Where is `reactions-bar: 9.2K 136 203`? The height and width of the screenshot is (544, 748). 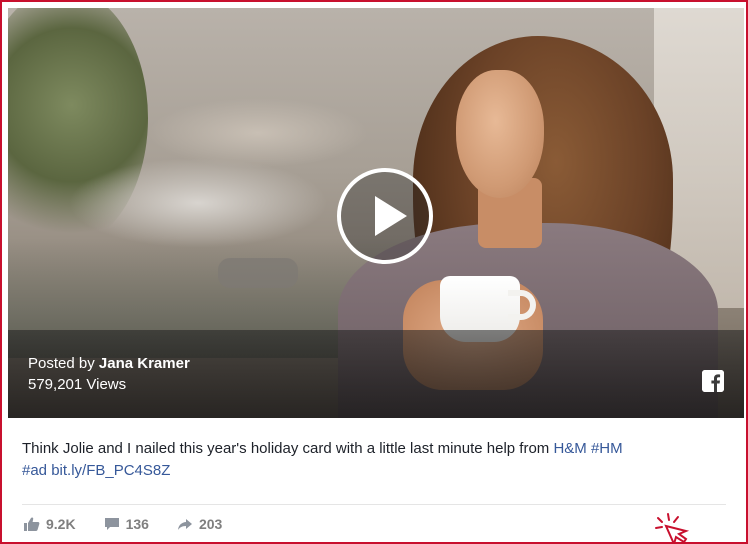 reactions-bar: 9.2K 136 203 is located at coordinates (123, 524).